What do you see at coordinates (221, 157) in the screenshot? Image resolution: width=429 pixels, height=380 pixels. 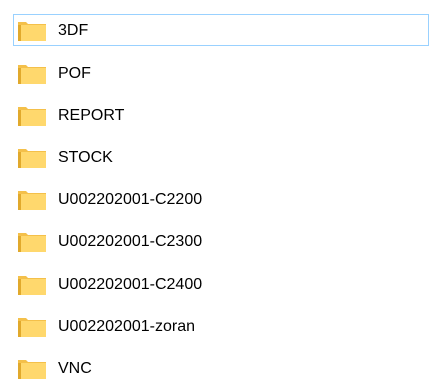 I see `folder-item-stock: STOCK` at bounding box center [221, 157].